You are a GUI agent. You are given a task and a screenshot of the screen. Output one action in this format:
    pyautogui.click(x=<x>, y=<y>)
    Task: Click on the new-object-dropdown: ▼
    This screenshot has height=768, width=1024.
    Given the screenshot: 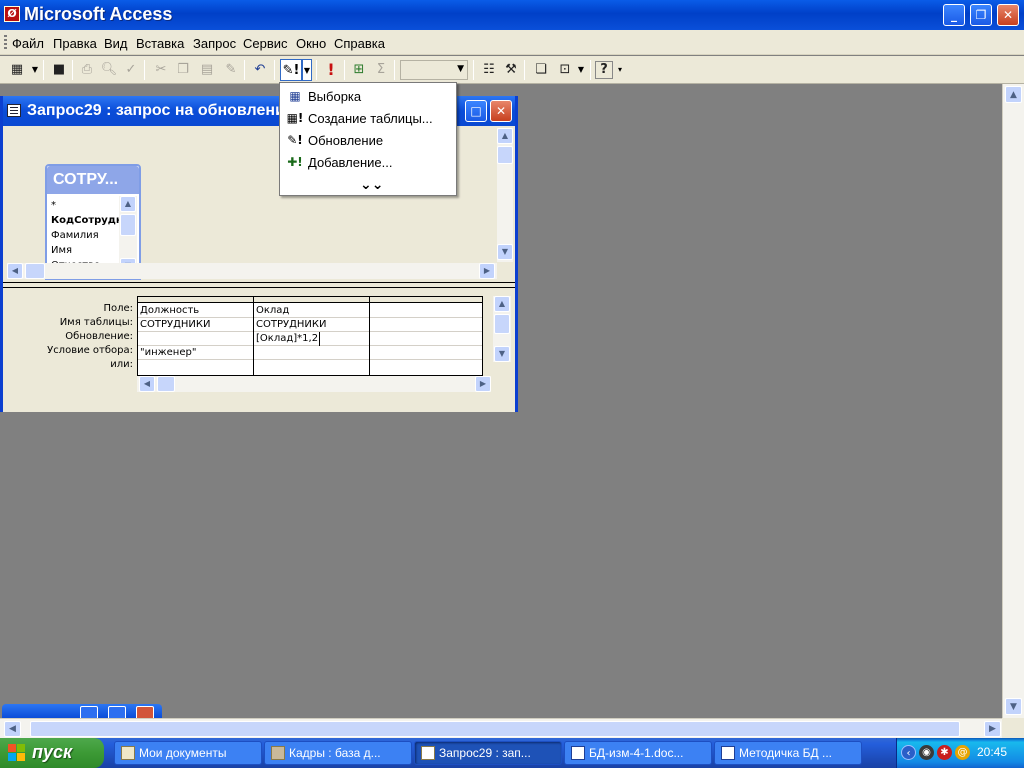 What is the action you would take?
    pyautogui.click(x=581, y=70)
    